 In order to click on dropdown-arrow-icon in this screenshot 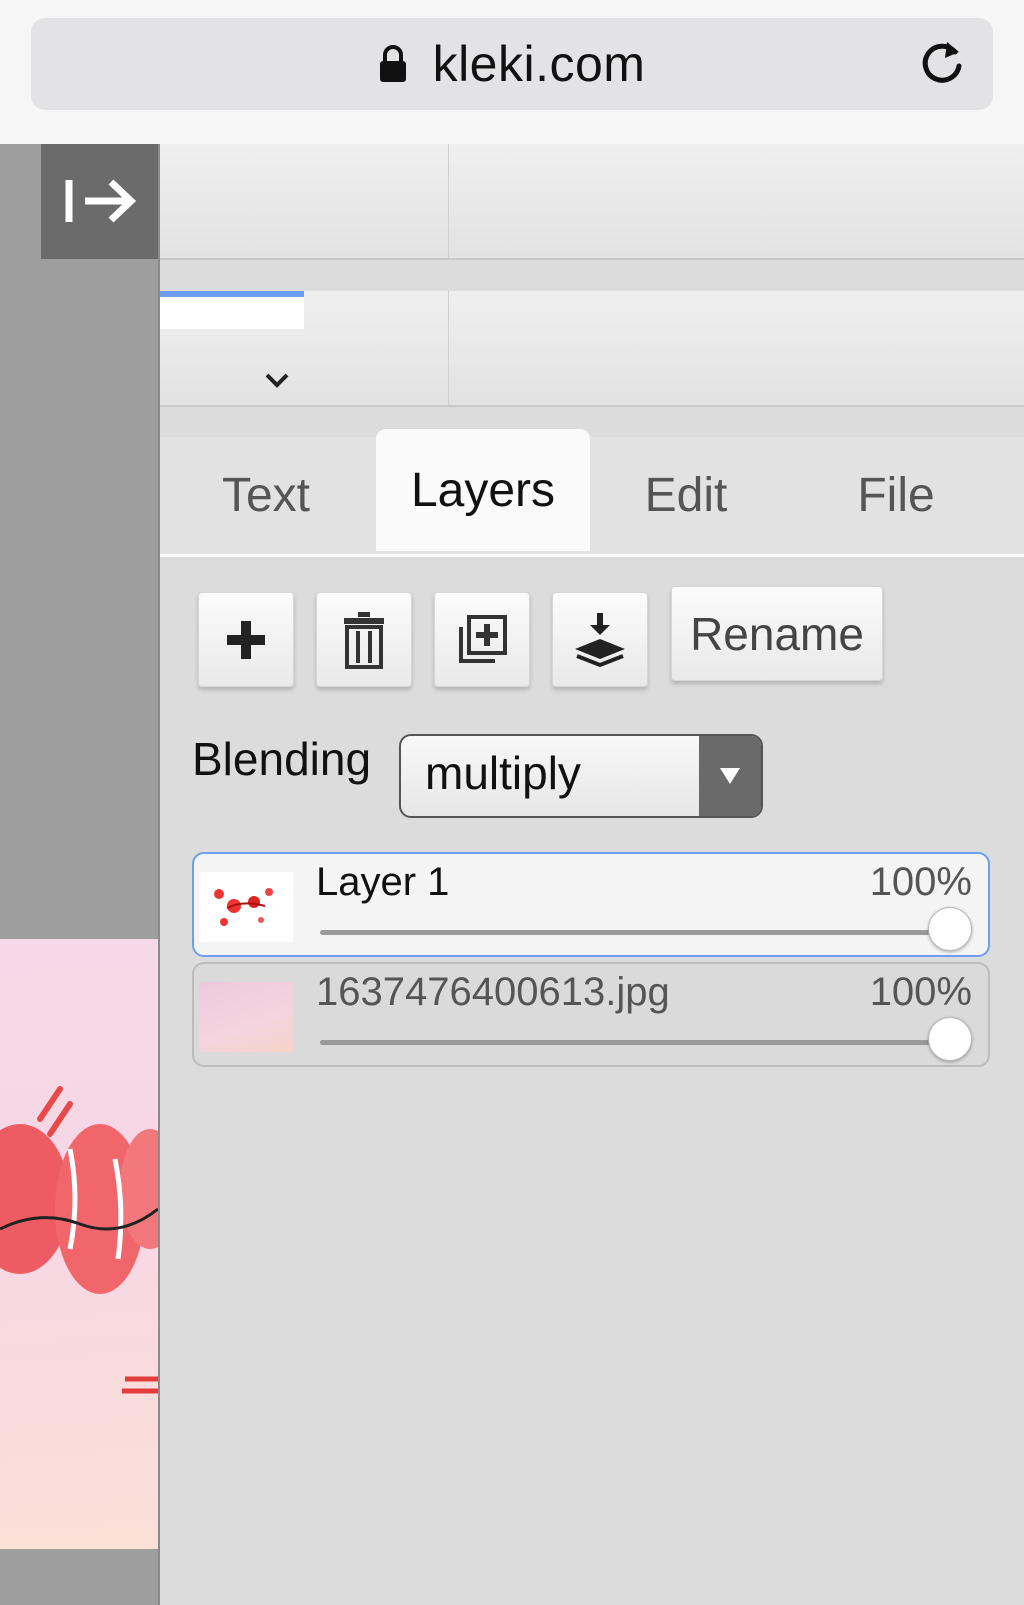, I will do `click(730, 776)`.